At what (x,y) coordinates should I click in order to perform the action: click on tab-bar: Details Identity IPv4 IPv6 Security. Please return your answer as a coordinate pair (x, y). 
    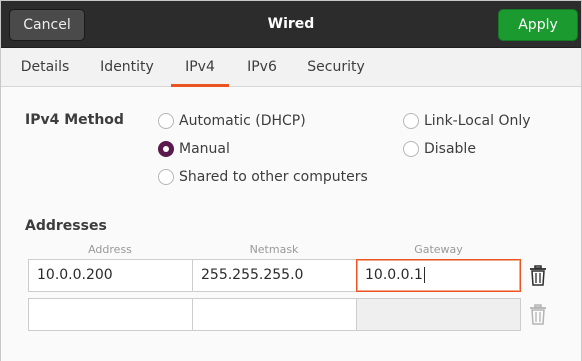
    Looking at the image, I should click on (291, 67).